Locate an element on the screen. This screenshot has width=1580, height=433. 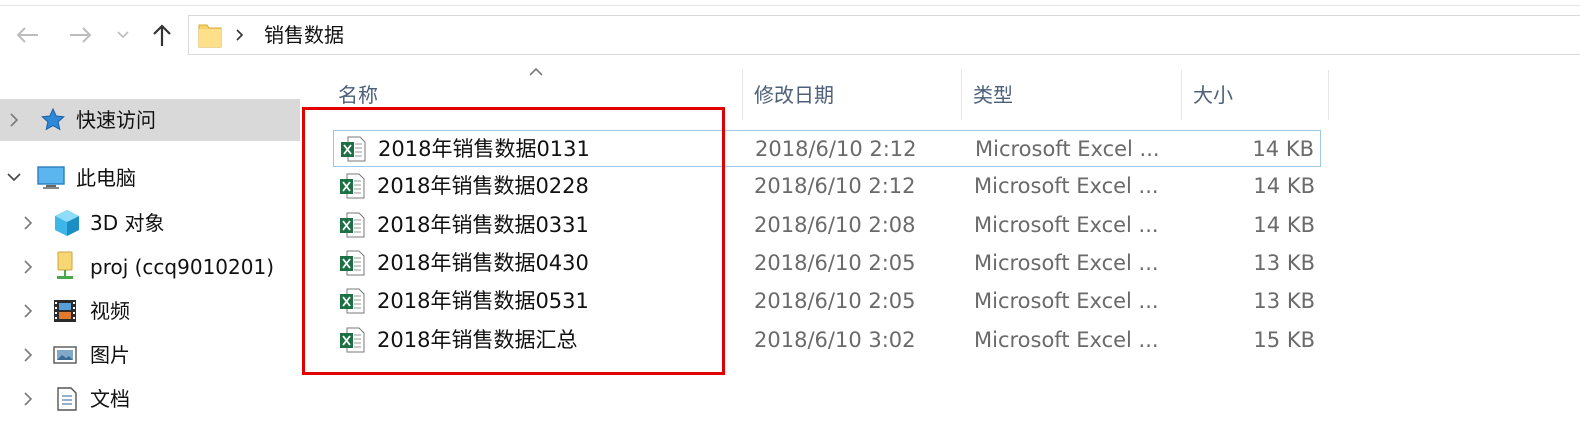
nav-item-this-pc: 此电脑 is located at coordinates (150, 178).